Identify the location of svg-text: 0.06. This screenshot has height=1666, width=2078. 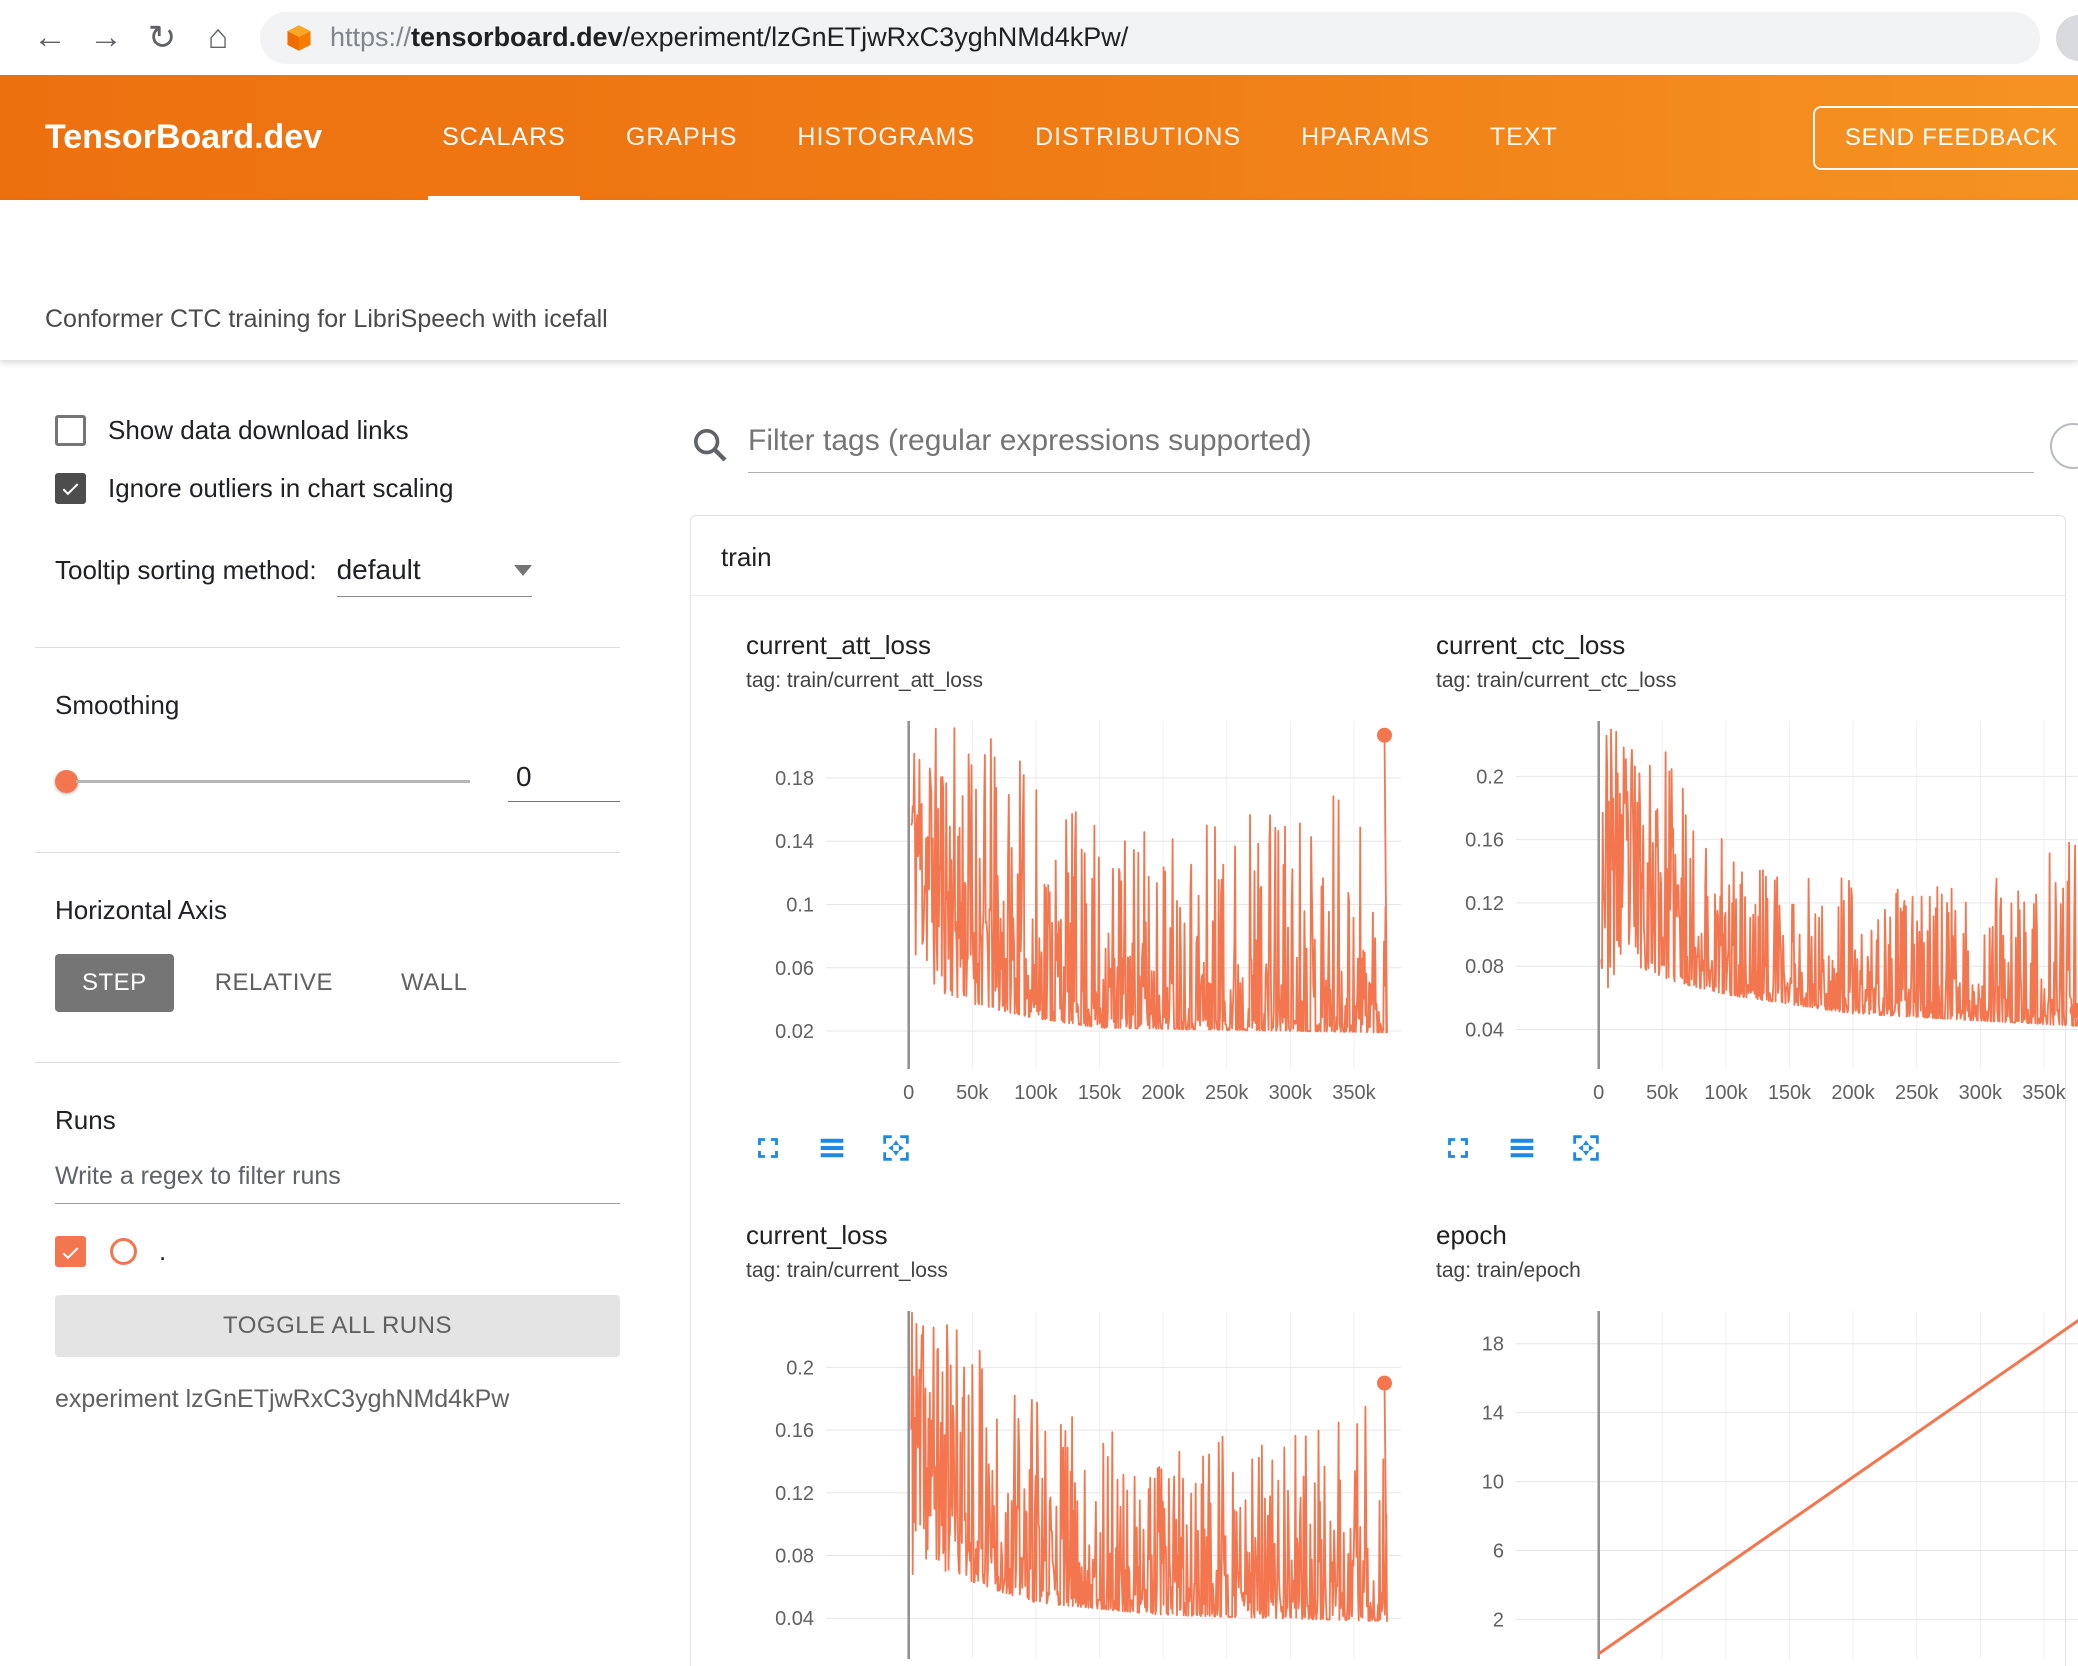
(794, 969).